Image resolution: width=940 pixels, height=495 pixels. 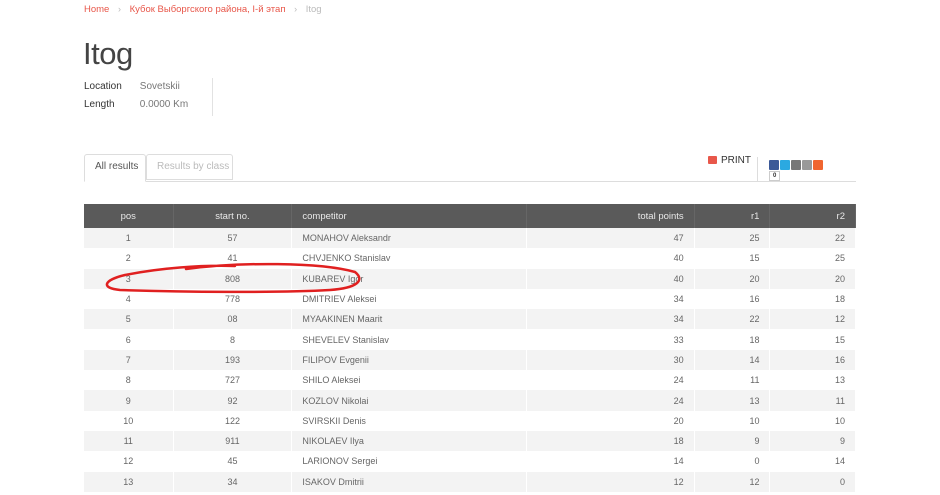 What do you see at coordinates (159, 86) in the screenshot?
I see `location-value: Sovetskii` at bounding box center [159, 86].